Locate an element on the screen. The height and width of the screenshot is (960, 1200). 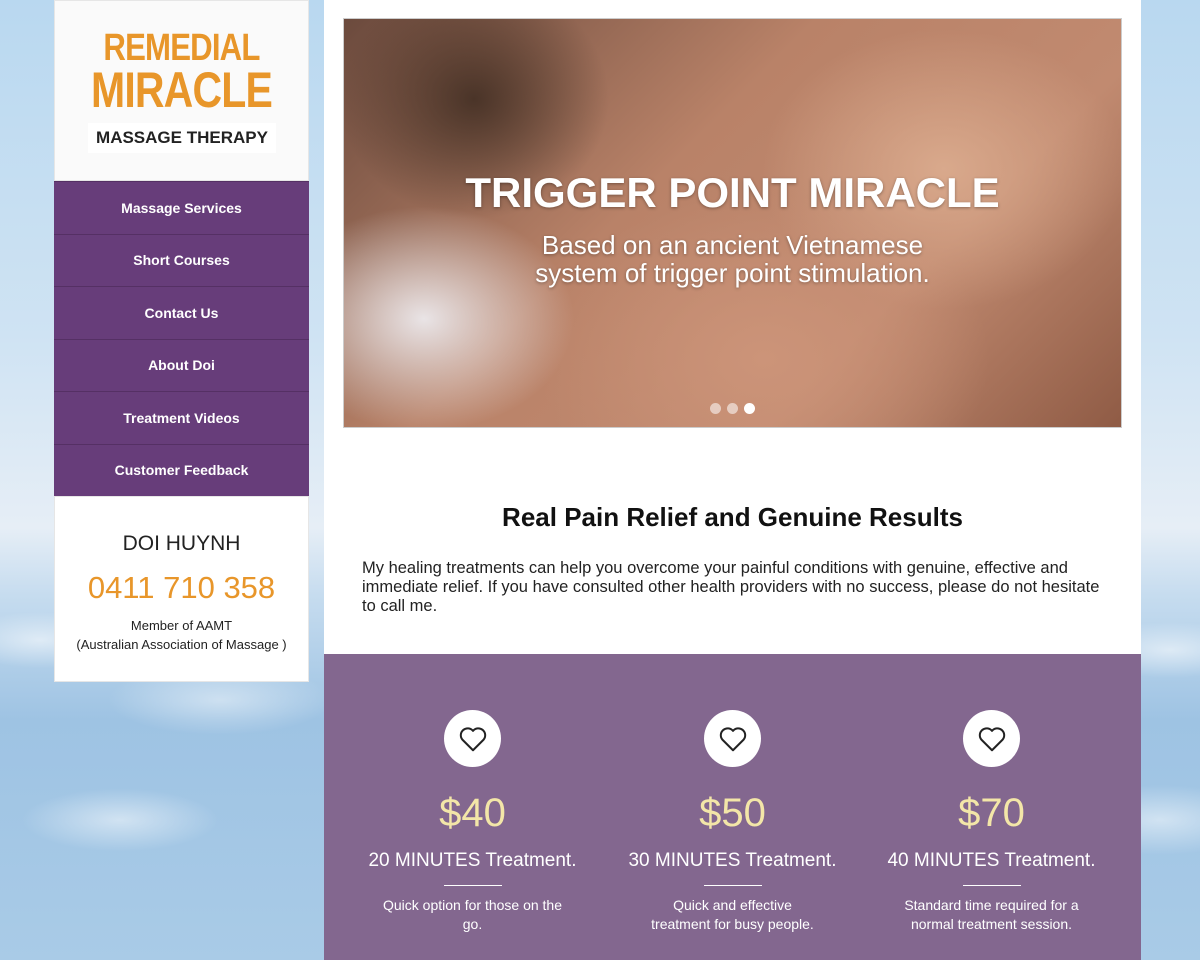
hero-subtitle-line1: Based on an ancient Vietnamese is located at coordinates (732, 245).